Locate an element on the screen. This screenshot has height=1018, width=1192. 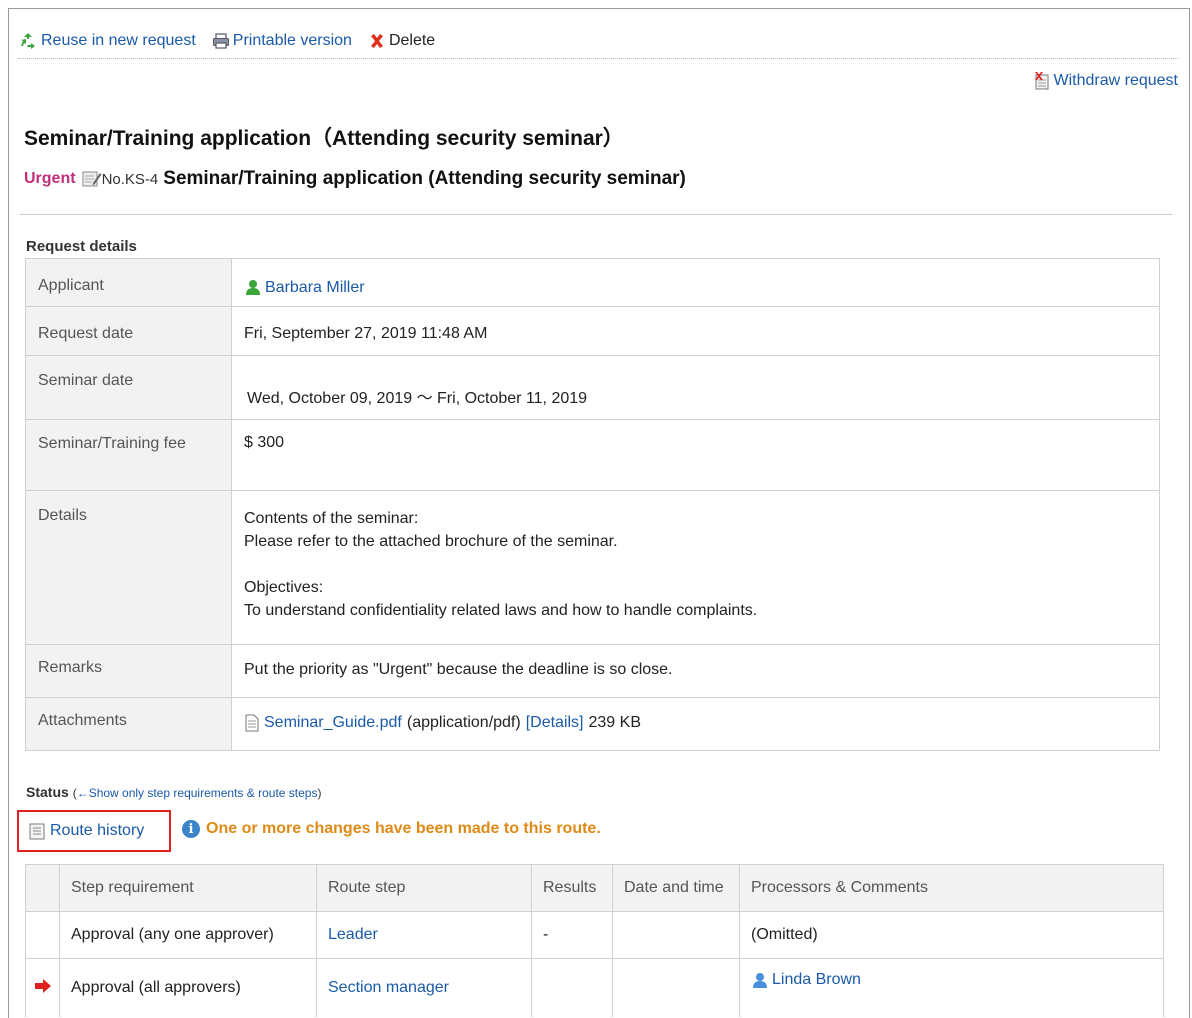
applicant-value-cell: Barbara Miller is located at coordinates (695, 282).